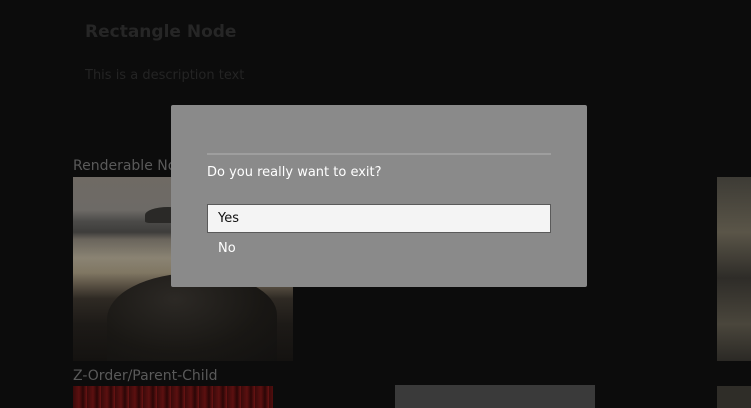 This screenshot has width=751, height=408. What do you see at coordinates (379, 248) in the screenshot?
I see `no-button: No` at bounding box center [379, 248].